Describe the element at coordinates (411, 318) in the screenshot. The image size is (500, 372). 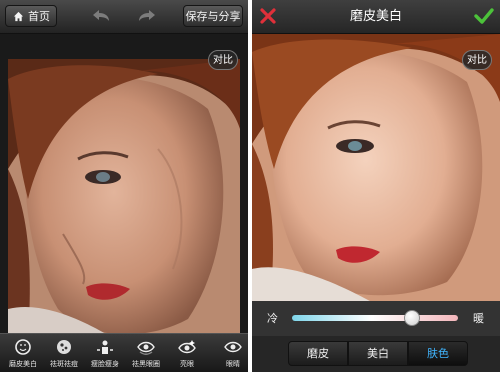
I see `warmth-slider-thumb` at that location.